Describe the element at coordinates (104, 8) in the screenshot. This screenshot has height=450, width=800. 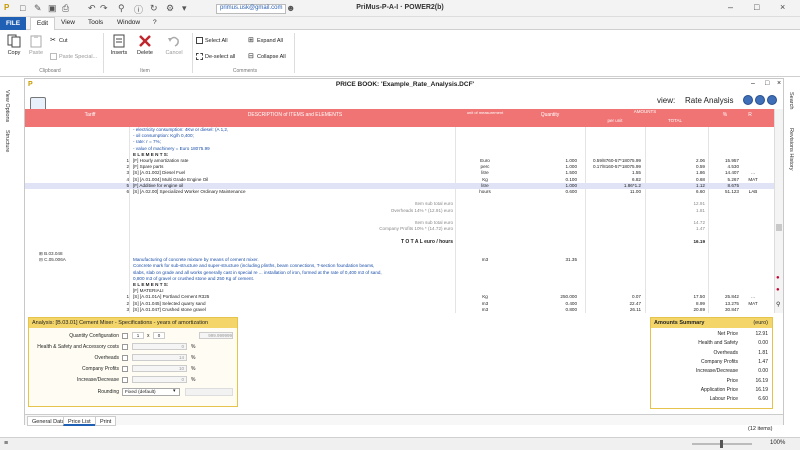
I see `redo-icon: ↷` at that location.